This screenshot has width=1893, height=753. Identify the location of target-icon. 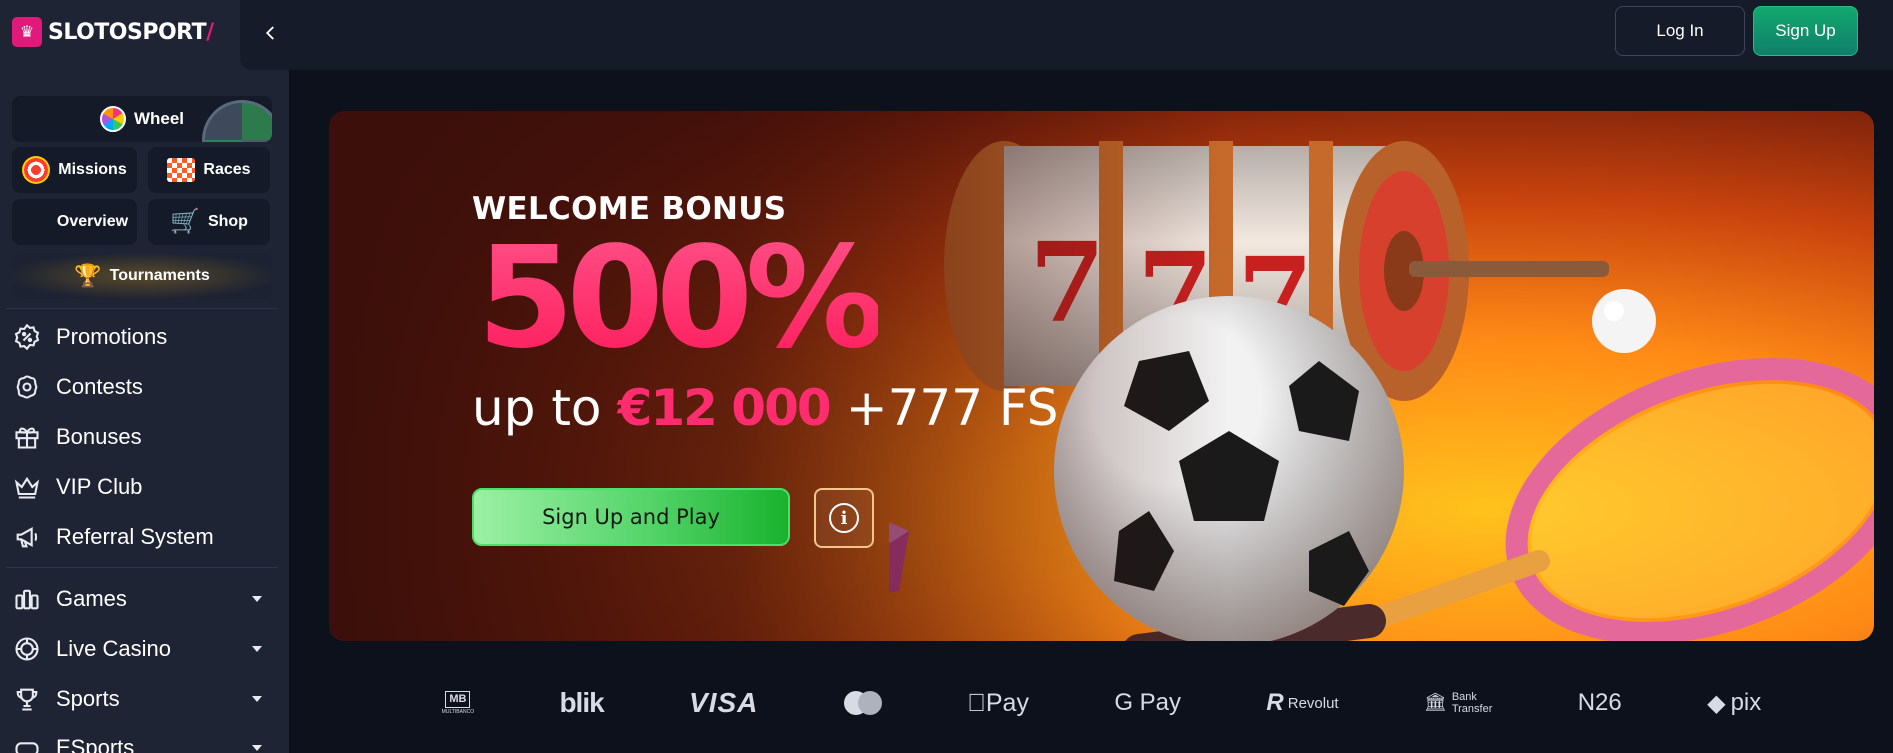
(36, 170).